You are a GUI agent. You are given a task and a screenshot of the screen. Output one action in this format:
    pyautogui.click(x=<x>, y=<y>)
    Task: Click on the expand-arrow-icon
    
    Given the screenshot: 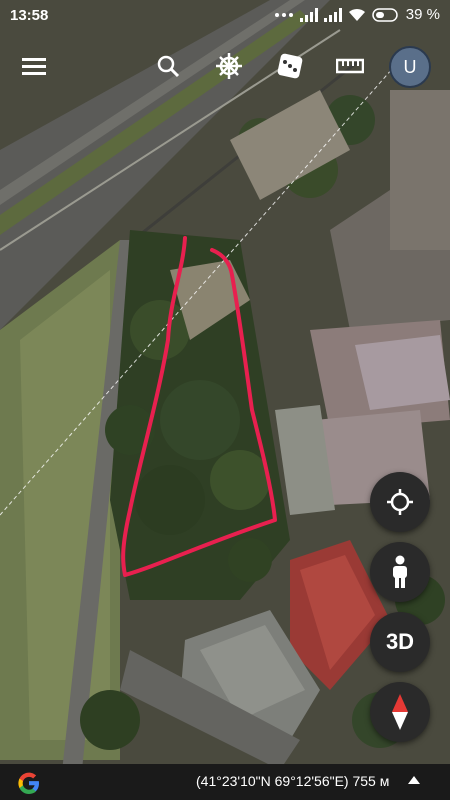 What is the action you would take?
    pyautogui.click(x=414, y=780)
    